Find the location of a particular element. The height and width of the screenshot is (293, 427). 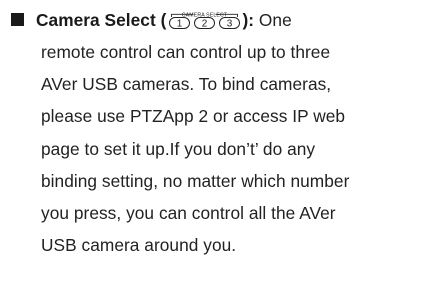

camera-button-1-label: 1 is located at coordinates (180, 23).